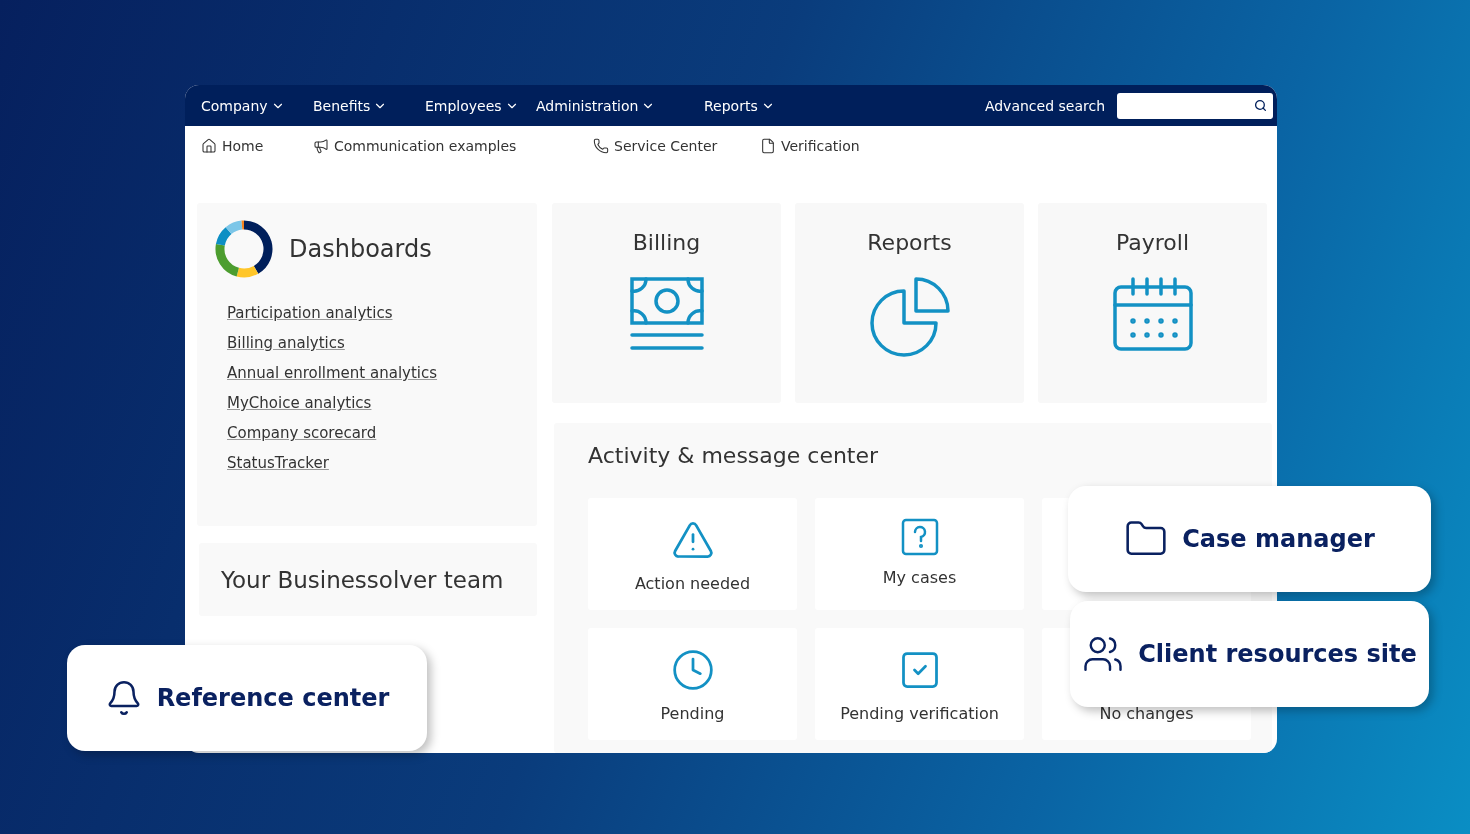  Describe the element at coordinates (415, 145) in the screenshot. I see `shortcut-link: Communication examples` at that location.